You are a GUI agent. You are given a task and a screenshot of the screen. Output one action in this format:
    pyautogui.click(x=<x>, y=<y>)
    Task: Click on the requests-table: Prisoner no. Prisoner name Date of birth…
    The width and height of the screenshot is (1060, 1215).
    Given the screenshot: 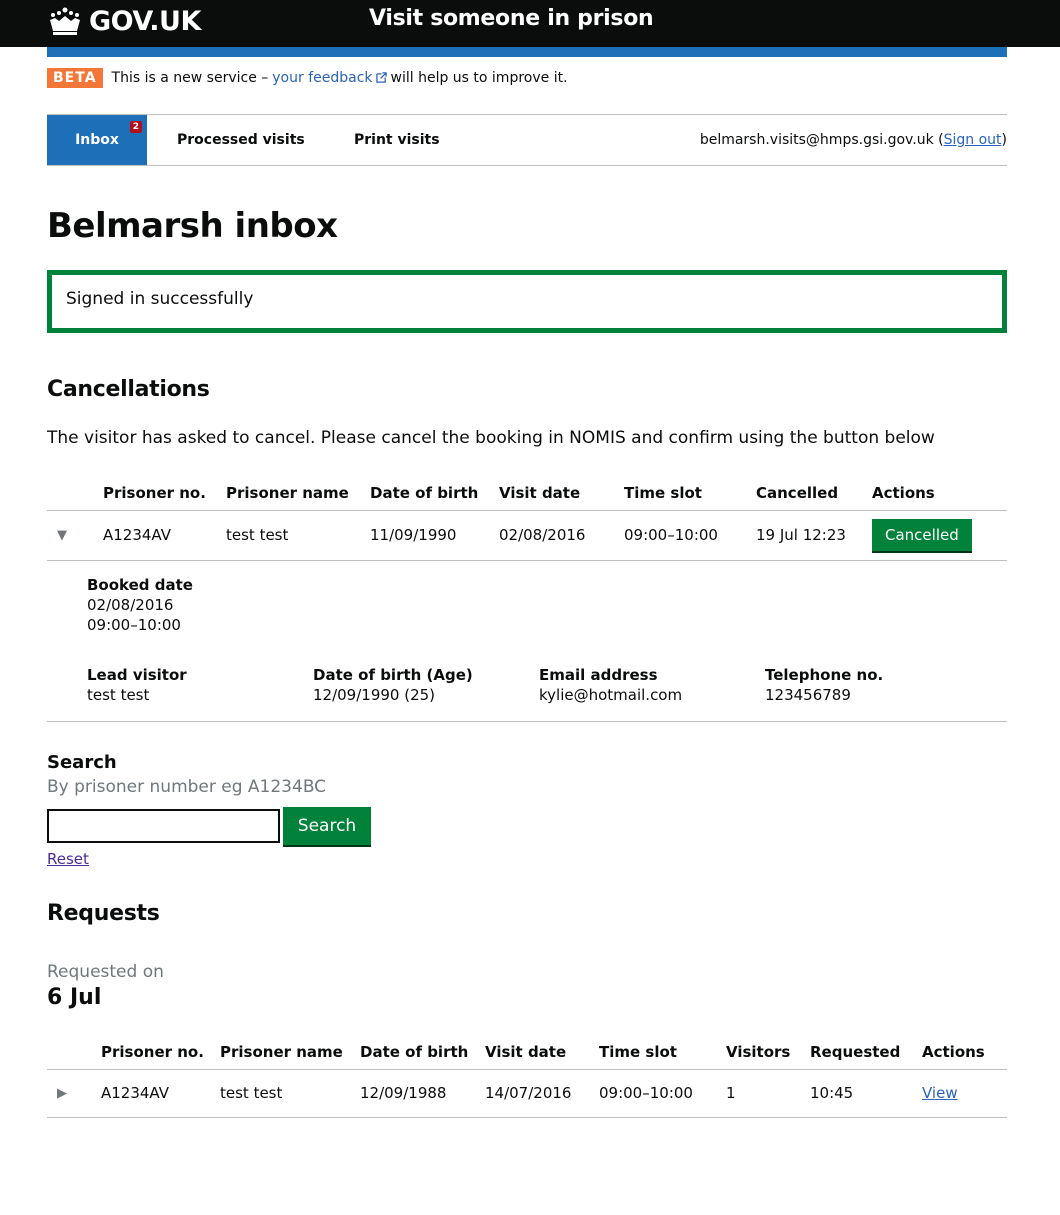 What is the action you would take?
    pyautogui.click(x=527, y=1076)
    